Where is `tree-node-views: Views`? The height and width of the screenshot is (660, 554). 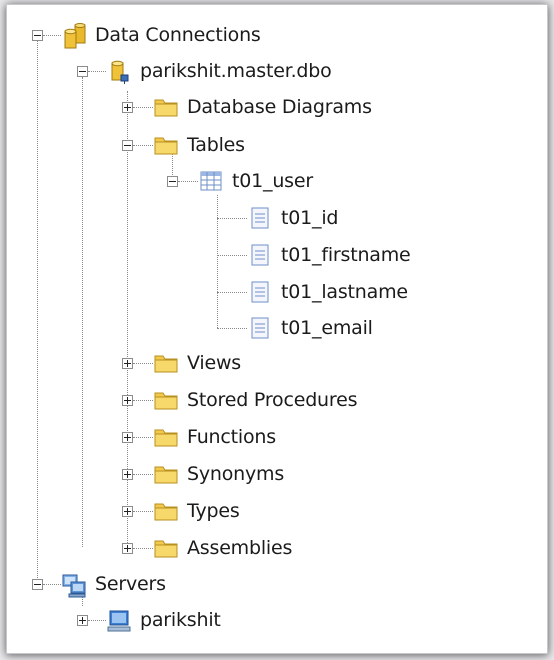
tree-node-views: Views is located at coordinates (197, 363).